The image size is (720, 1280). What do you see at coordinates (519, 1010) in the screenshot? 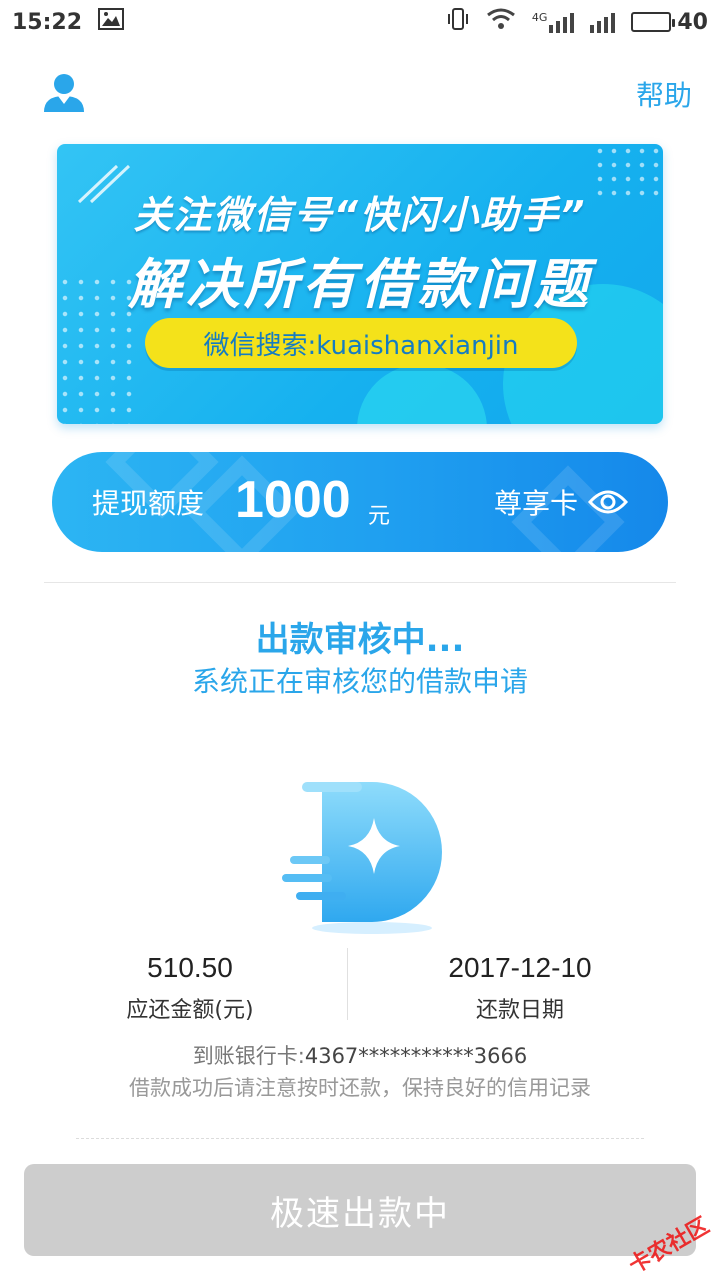
I see `repayment-date-label: 还款日期` at bounding box center [519, 1010].